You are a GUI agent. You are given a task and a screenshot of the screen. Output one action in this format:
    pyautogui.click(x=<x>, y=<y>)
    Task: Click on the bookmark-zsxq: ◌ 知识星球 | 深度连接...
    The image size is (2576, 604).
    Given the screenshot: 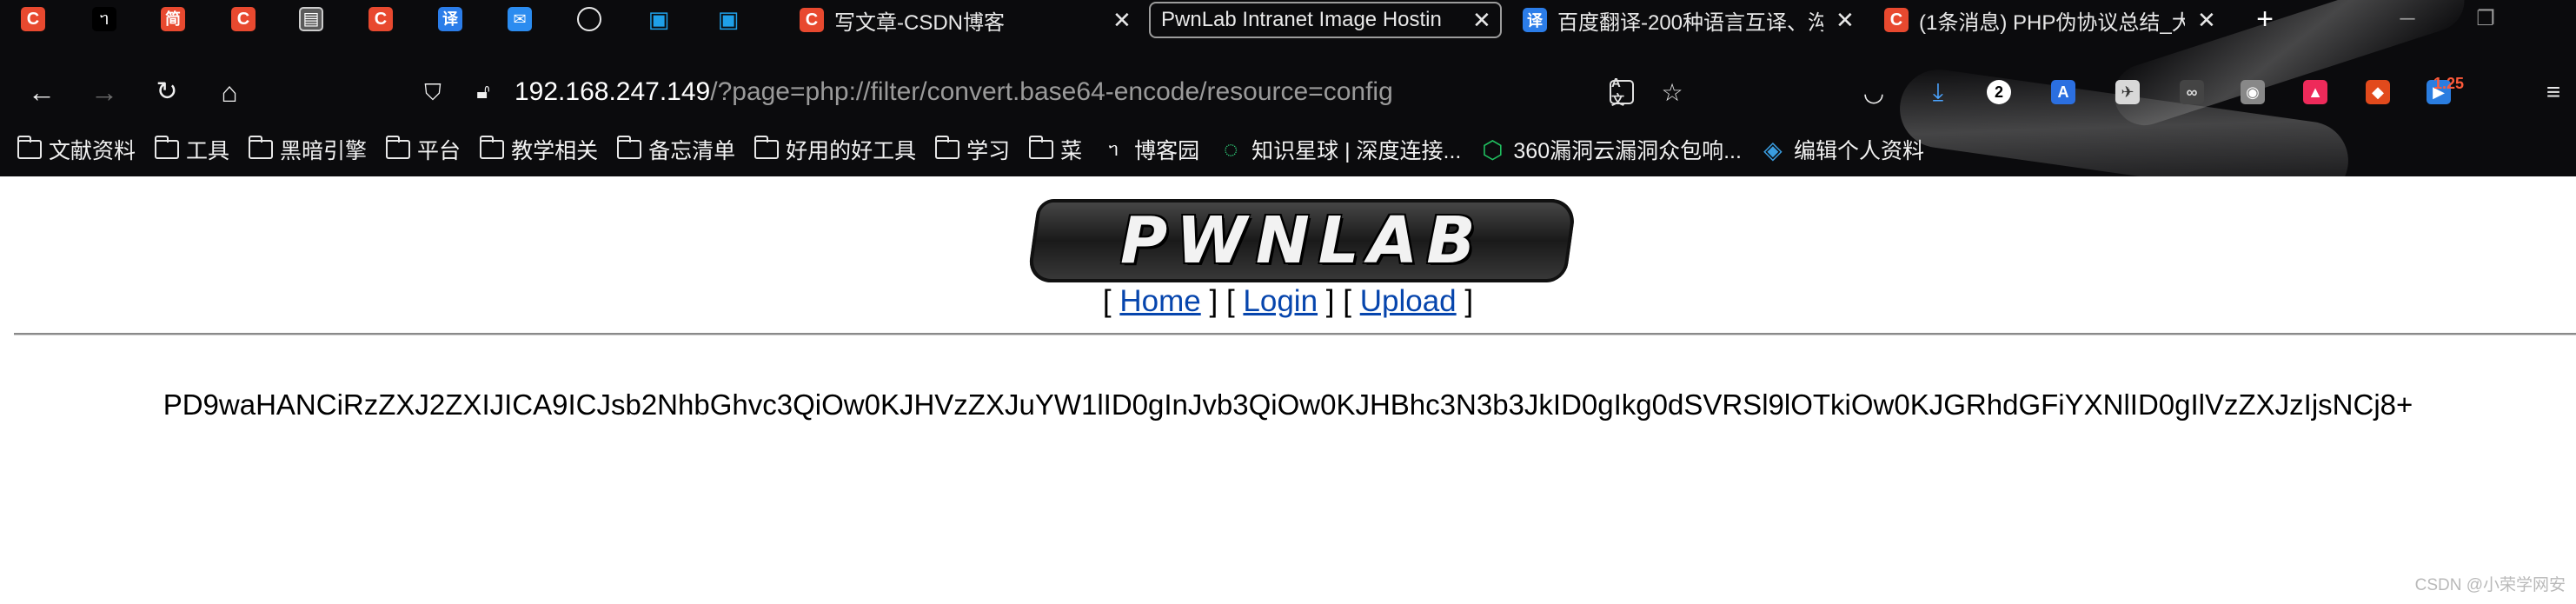 What is the action you would take?
    pyautogui.click(x=1340, y=149)
    